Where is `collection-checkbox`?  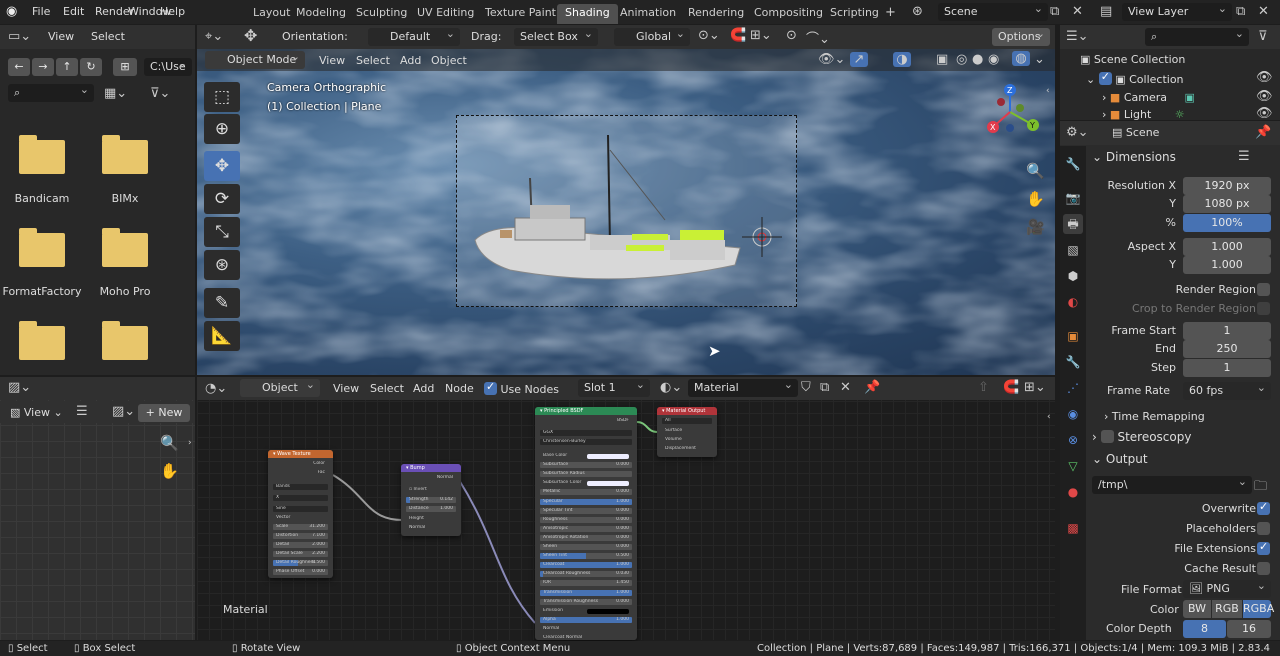 collection-checkbox is located at coordinates (1105, 77).